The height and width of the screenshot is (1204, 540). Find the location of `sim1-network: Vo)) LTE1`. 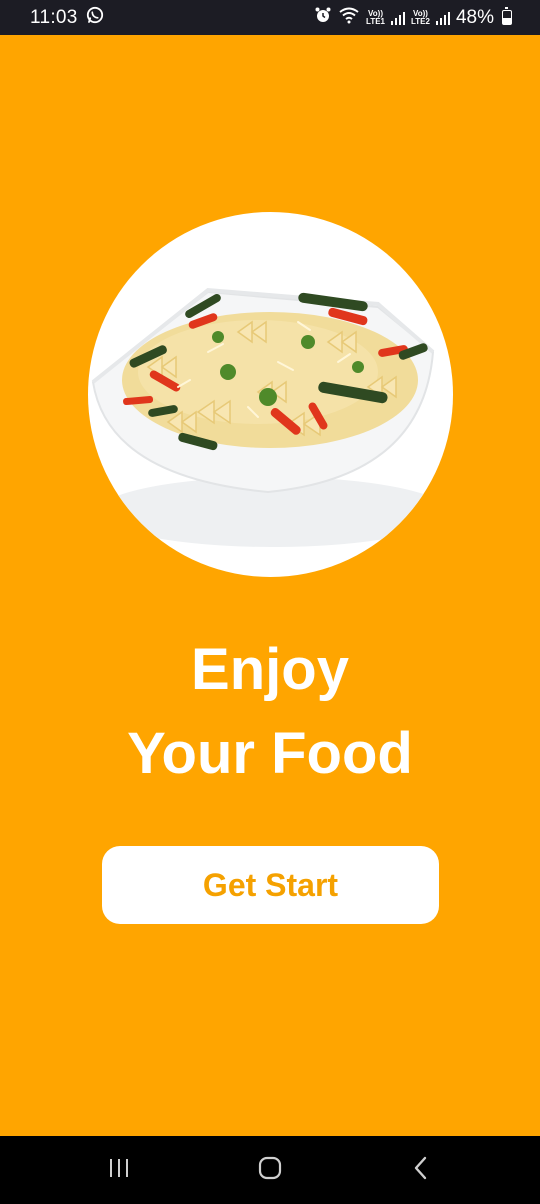

sim1-network: Vo)) LTE1 is located at coordinates (375, 17).